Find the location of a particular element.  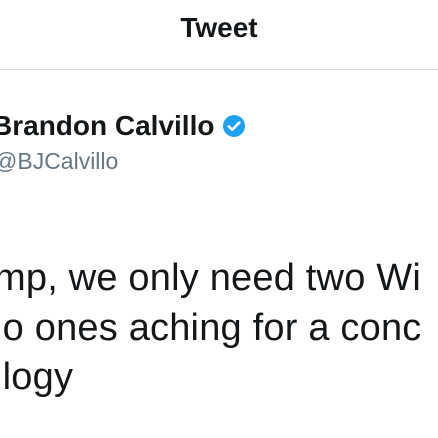

tweet-text-line: mp, we only need two Wi is located at coordinates (210, 278).